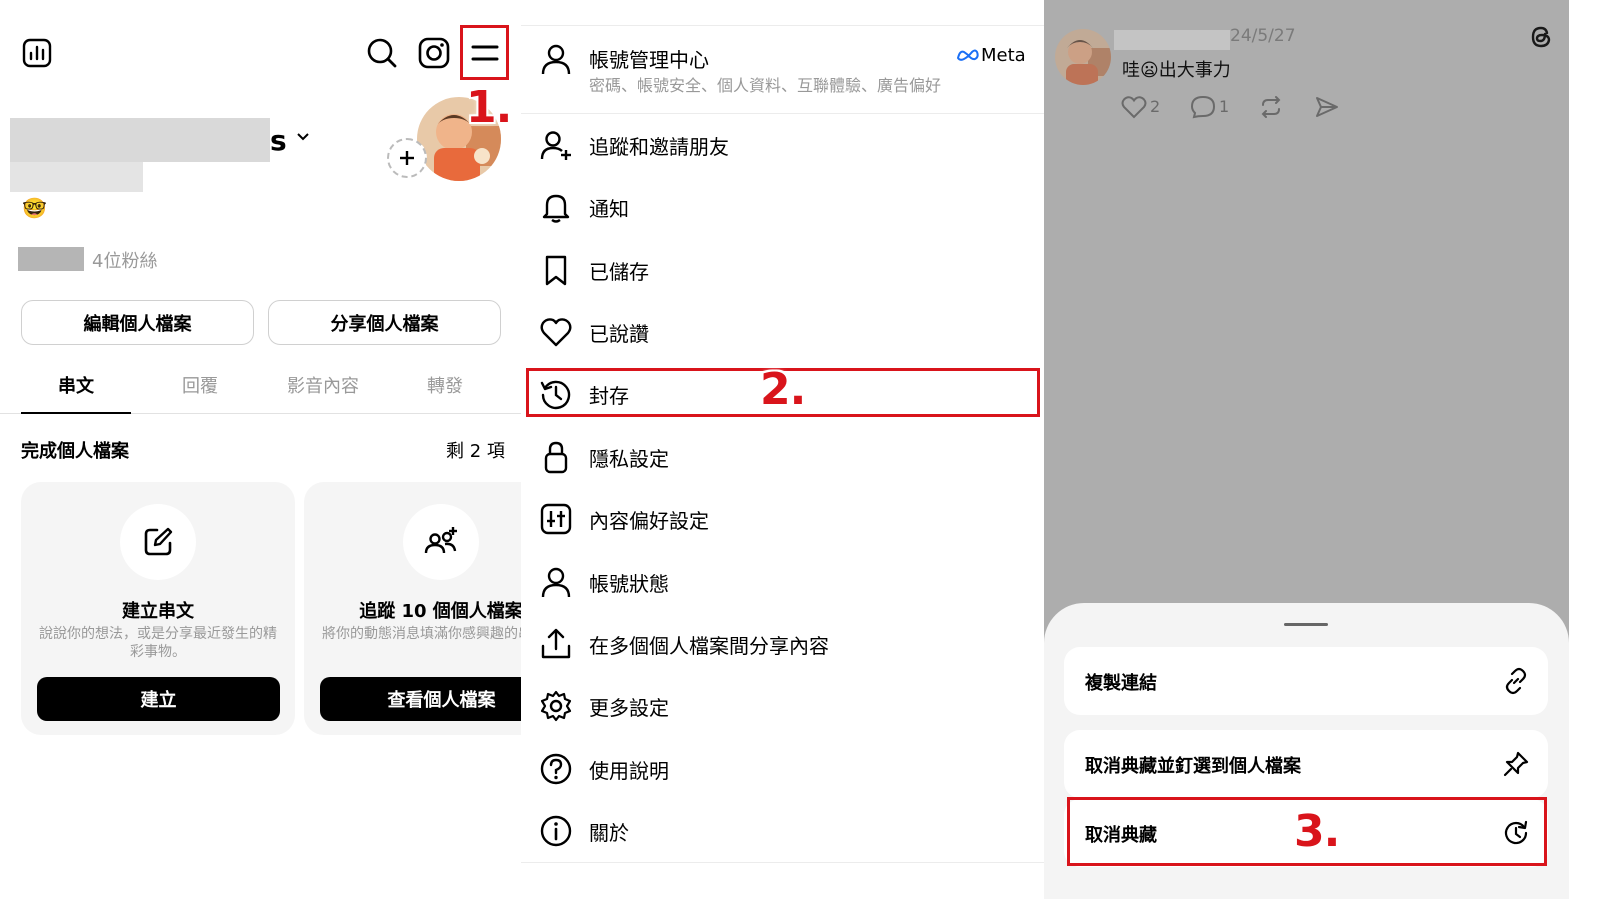 The height and width of the screenshot is (899, 1599). Describe the element at coordinates (782, 862) in the screenshot. I see `menu-bottom-divider` at that location.